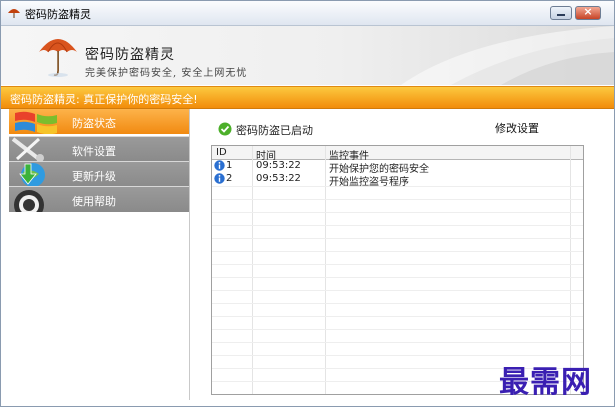 Image resolution: width=615 pixels, height=407 pixels. I want to click on minimize-button, so click(561, 13).